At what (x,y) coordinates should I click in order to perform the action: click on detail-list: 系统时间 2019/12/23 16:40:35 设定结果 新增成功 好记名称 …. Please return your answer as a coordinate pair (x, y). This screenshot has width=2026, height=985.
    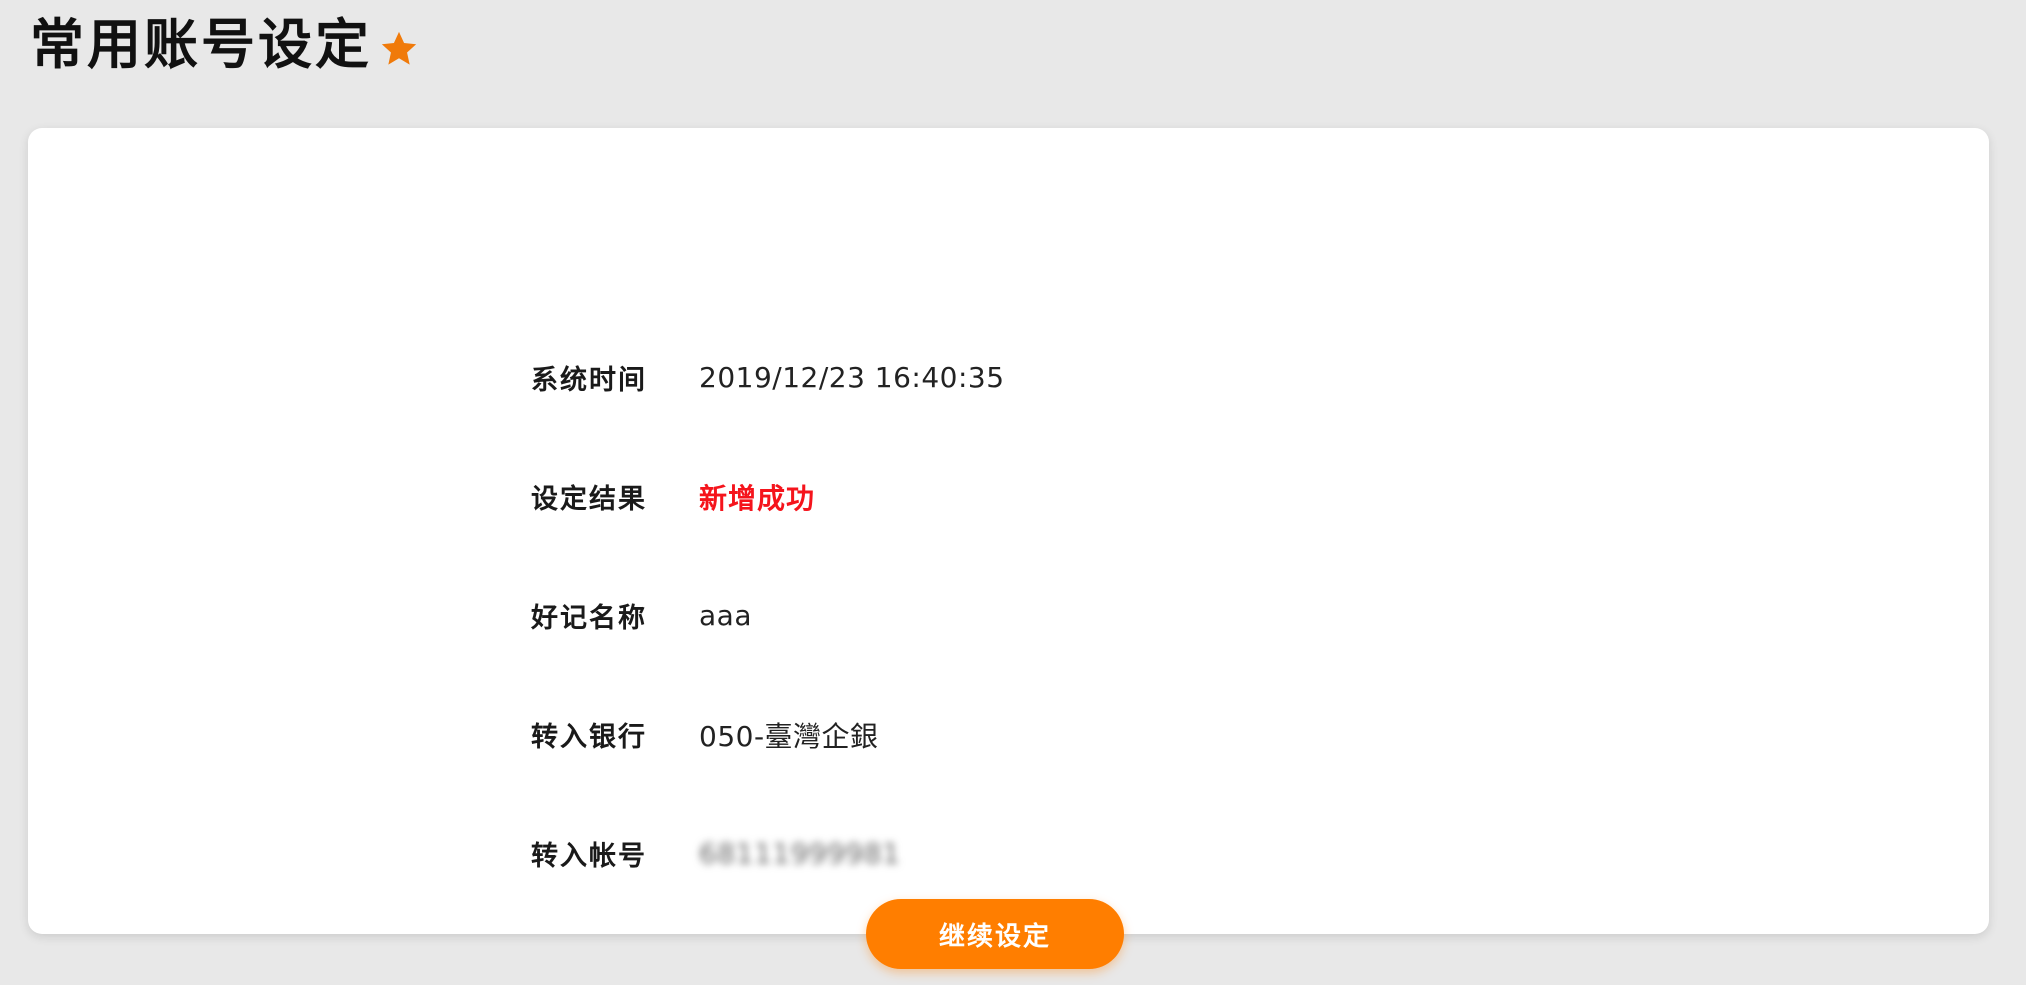
    Looking at the image, I should click on (768, 615).